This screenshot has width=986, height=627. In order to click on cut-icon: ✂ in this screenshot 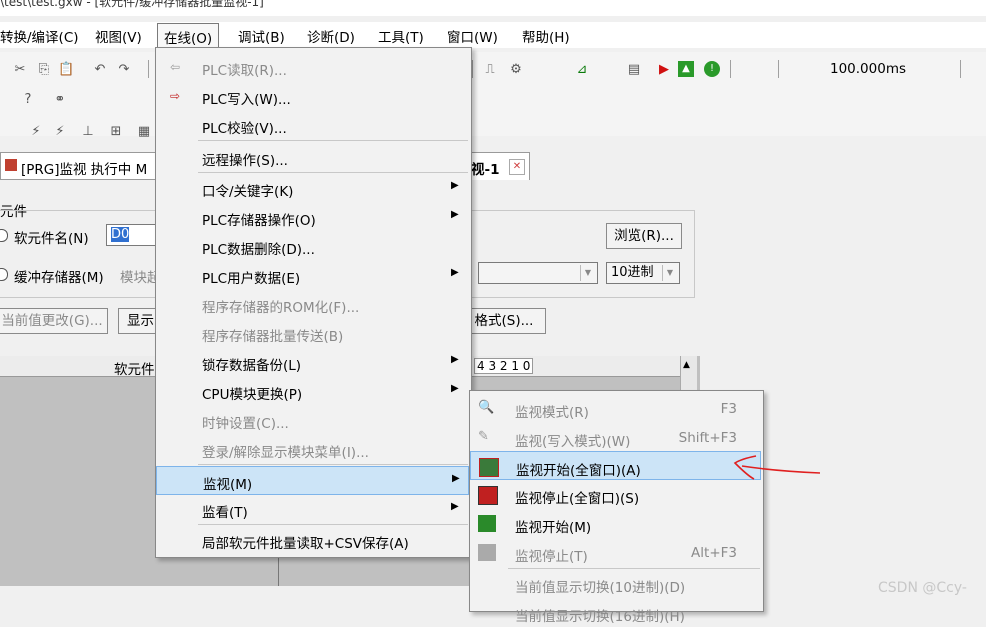, I will do `click(20, 70)`.